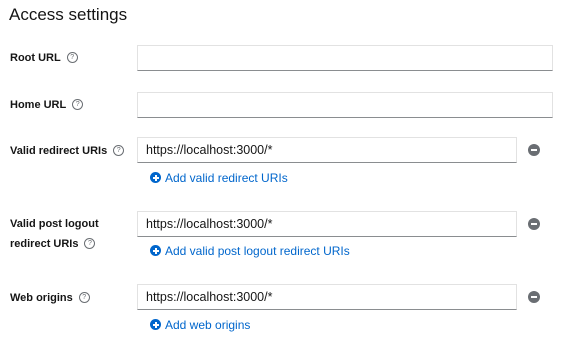 The height and width of the screenshot is (353, 570). I want to click on valid-post-logout-label-line1: Valid post logout, so click(54, 224).